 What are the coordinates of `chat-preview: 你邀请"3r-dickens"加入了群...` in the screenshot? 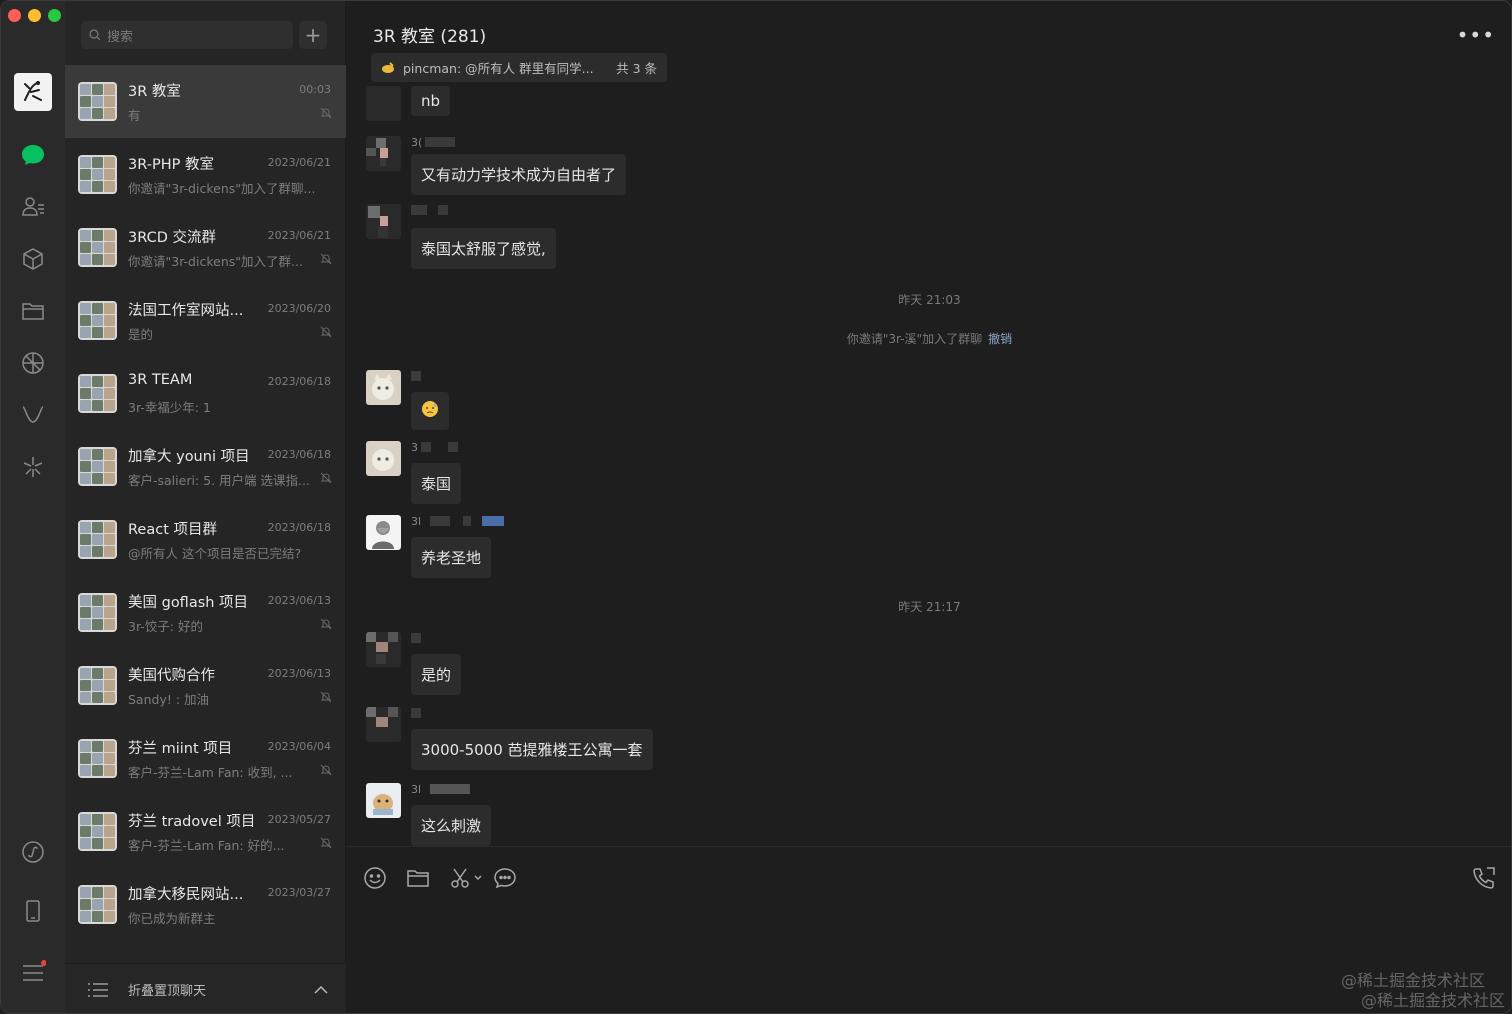 It's located at (215, 261).